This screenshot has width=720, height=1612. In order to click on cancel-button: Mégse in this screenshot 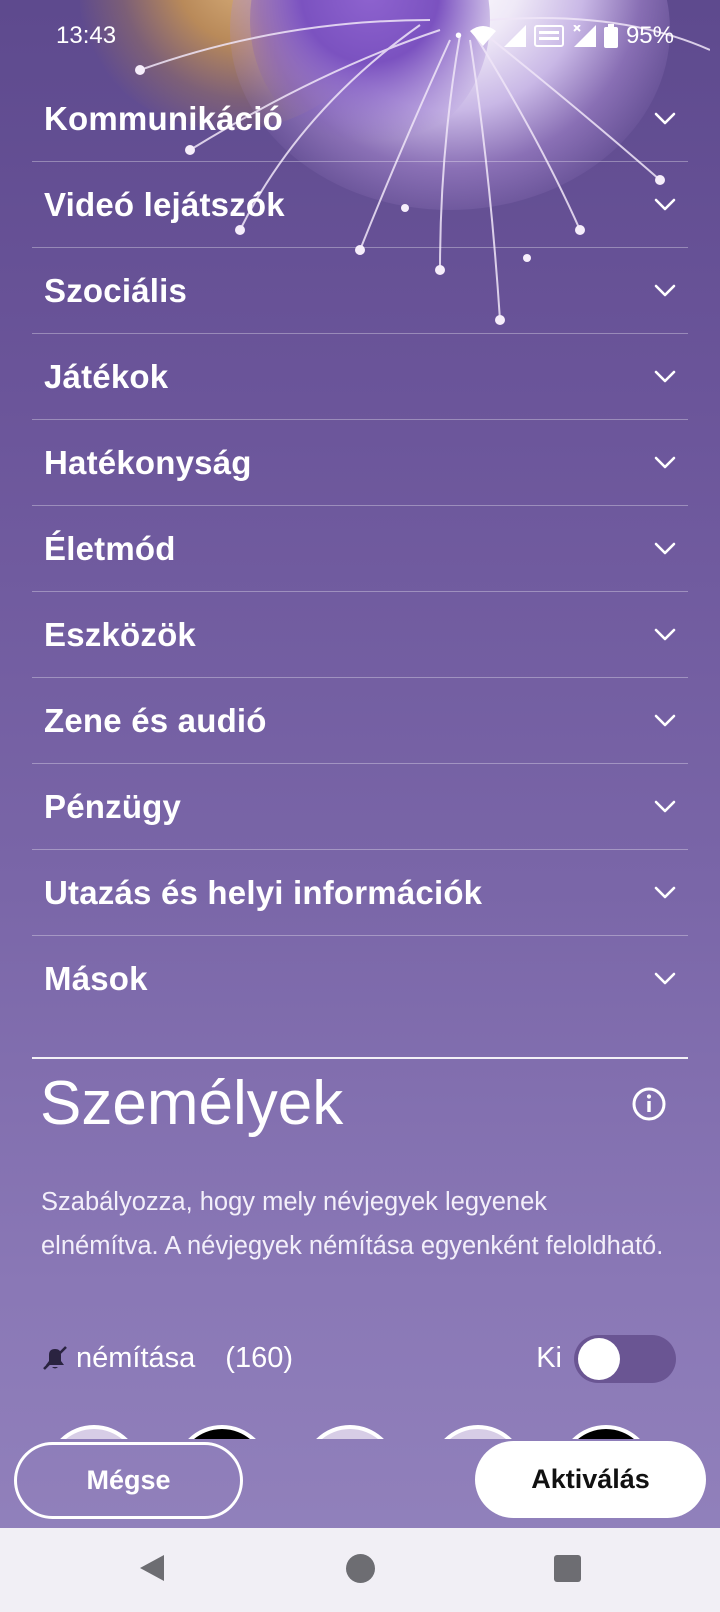, I will do `click(128, 1480)`.